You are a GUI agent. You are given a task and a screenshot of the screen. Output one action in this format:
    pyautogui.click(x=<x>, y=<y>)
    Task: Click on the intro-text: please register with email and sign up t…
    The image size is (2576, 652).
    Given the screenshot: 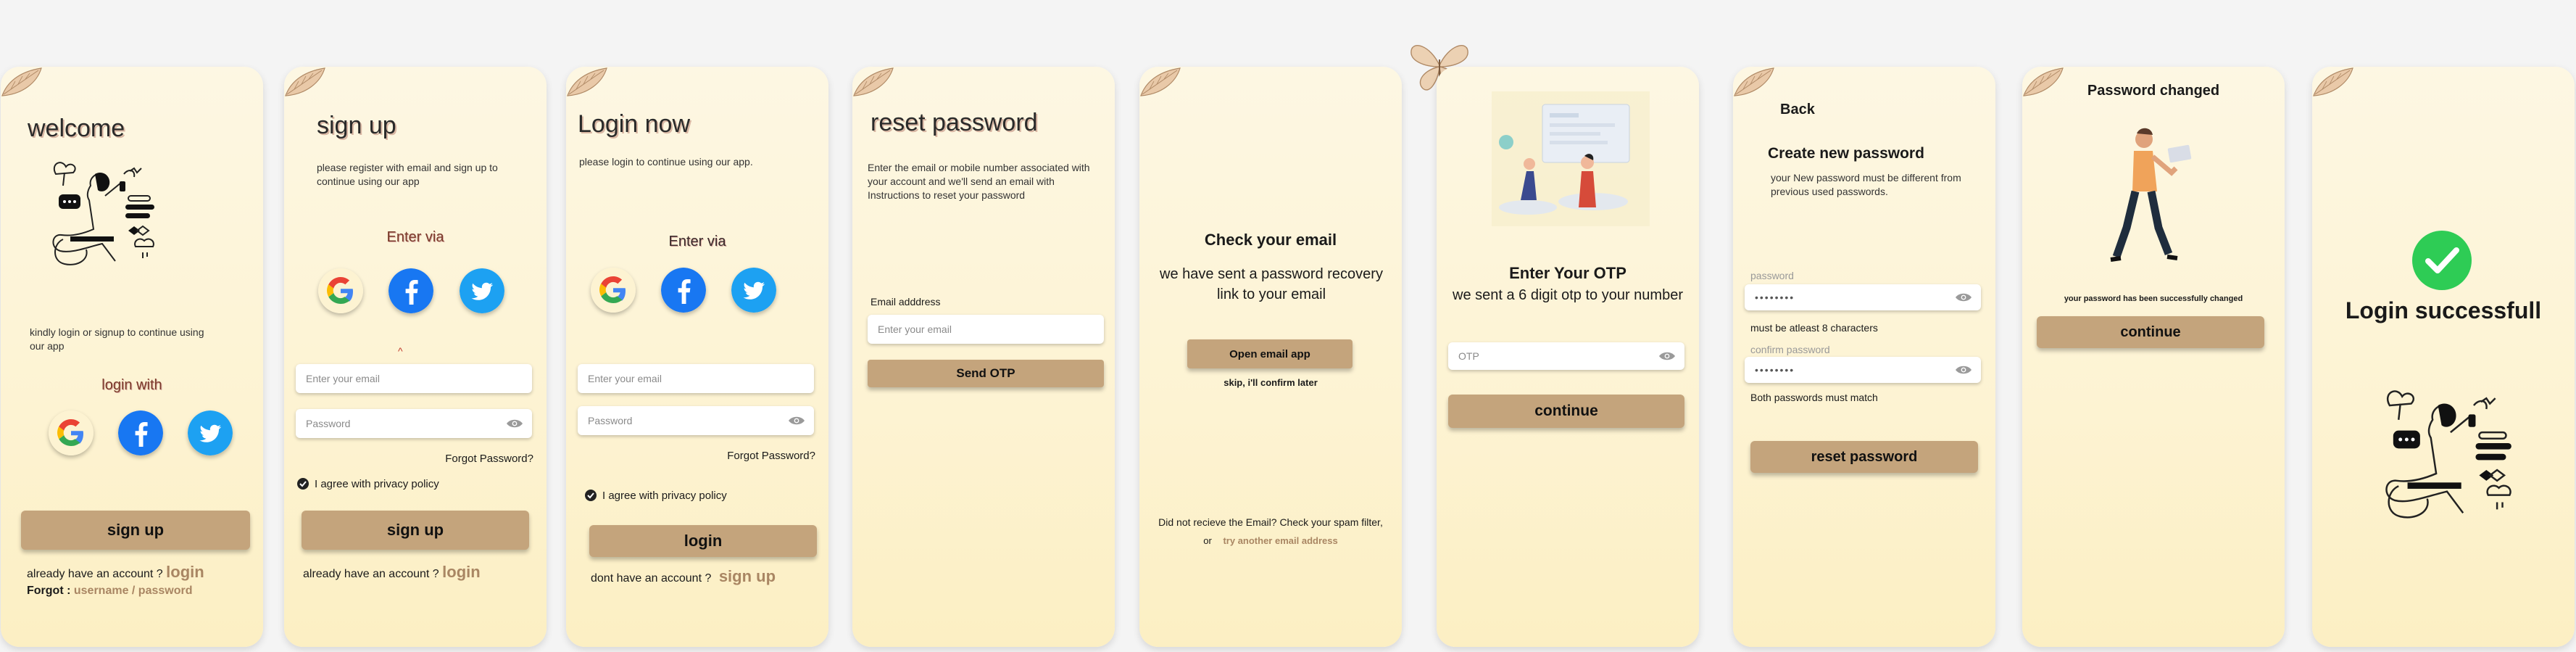 What is the action you would take?
    pyautogui.click(x=407, y=174)
    